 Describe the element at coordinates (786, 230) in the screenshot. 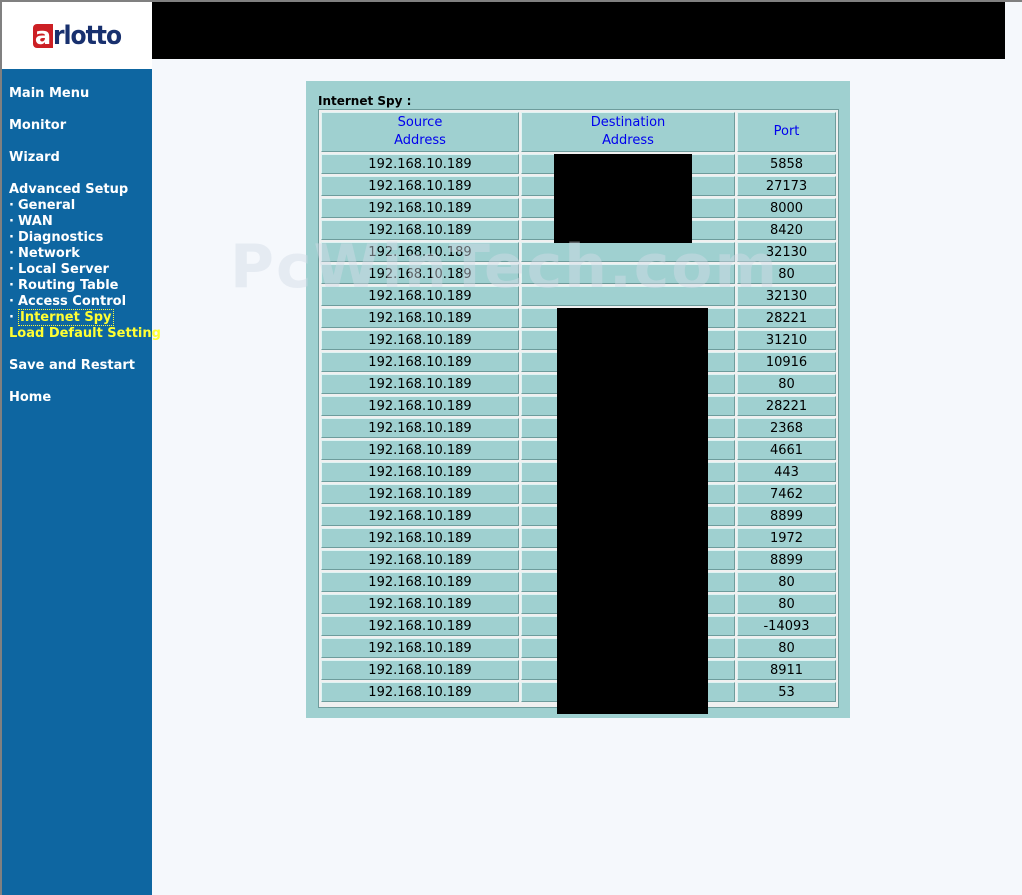

I see `port-cell: 8420` at that location.